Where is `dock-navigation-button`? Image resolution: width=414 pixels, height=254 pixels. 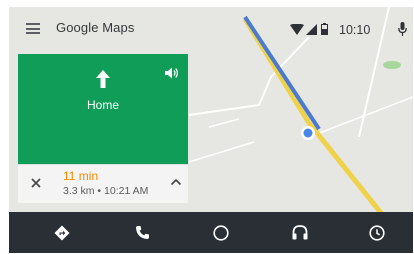
dock-navigation-button is located at coordinates (62, 232).